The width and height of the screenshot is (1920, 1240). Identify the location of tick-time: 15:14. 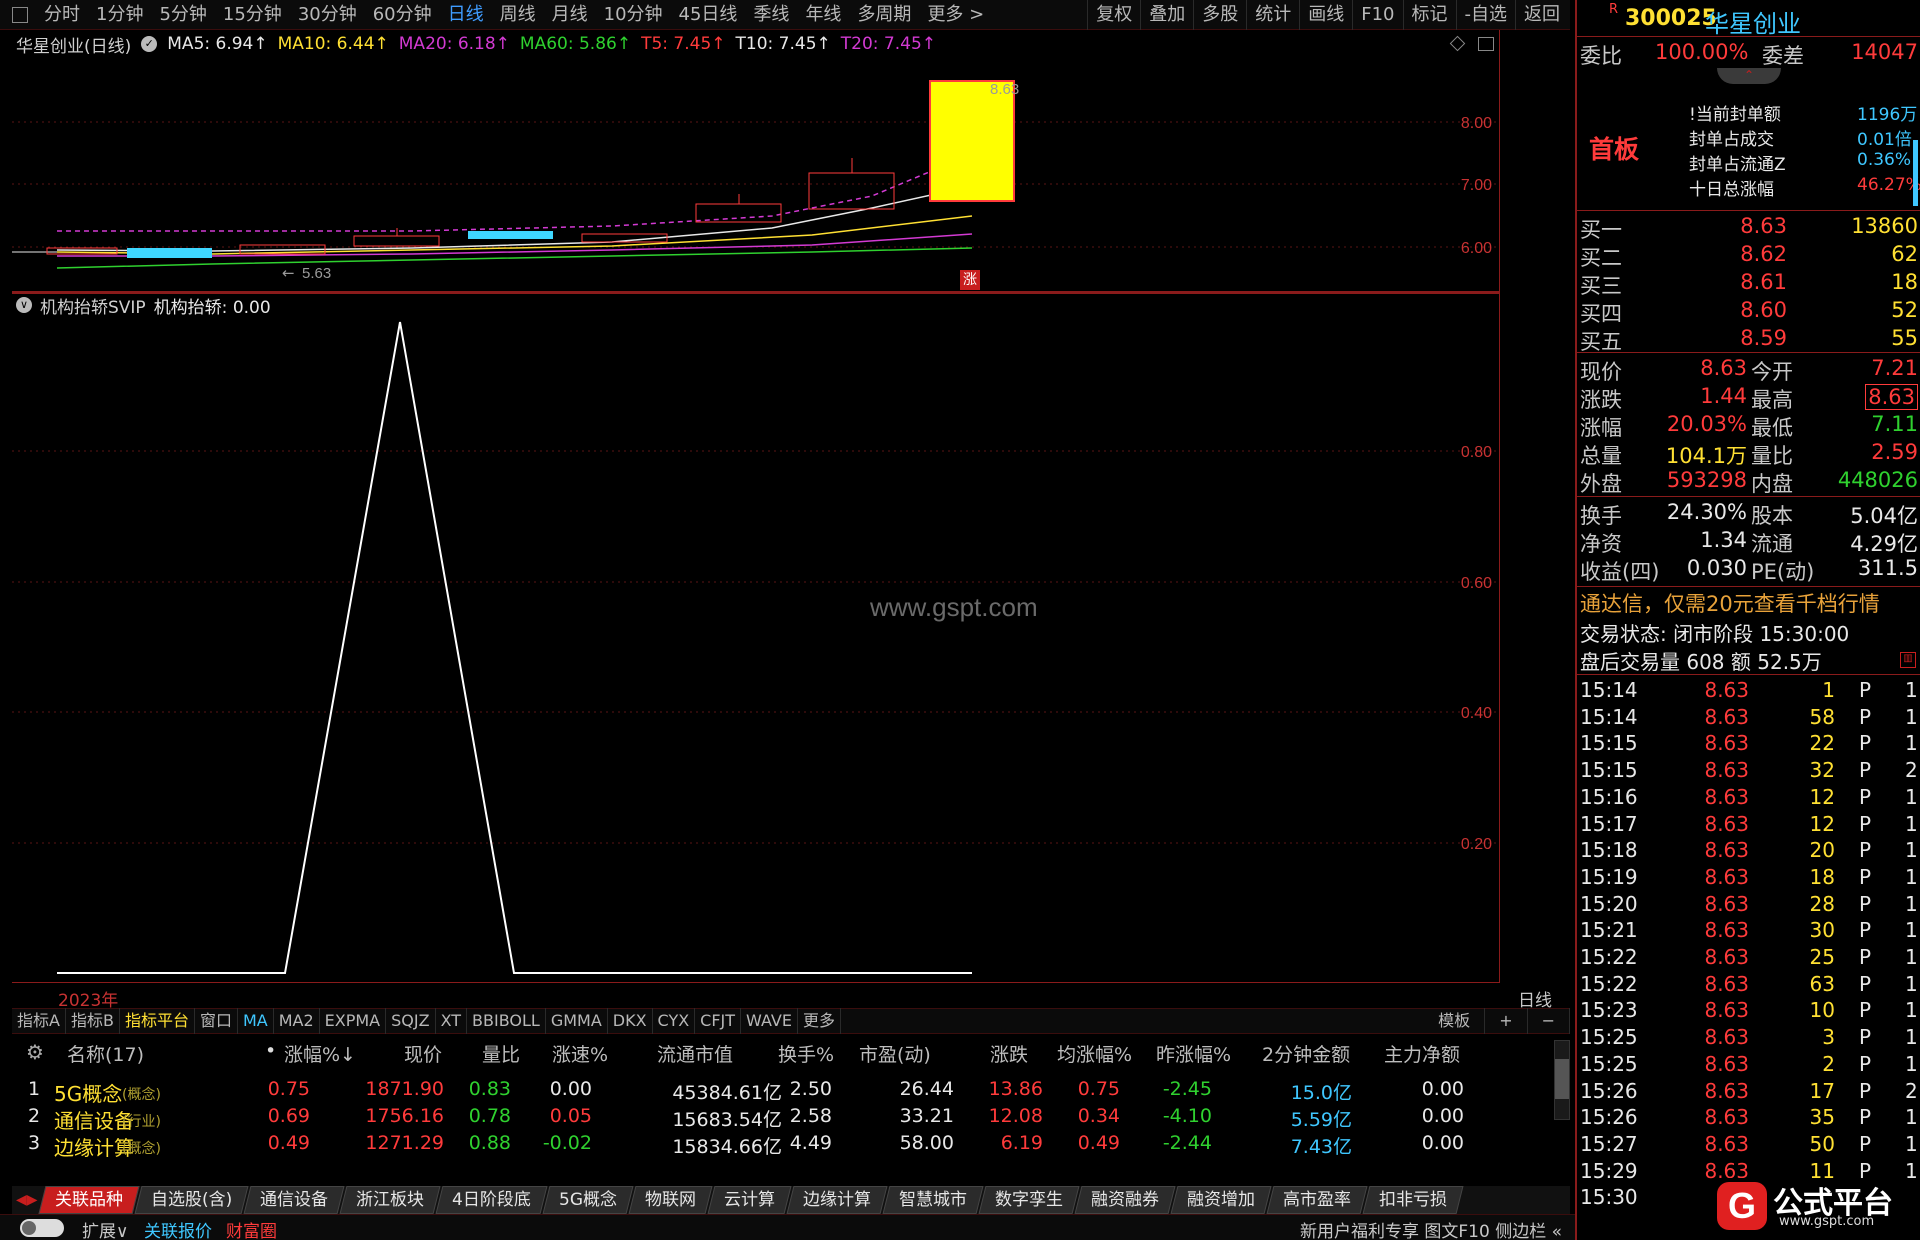
(1609, 716).